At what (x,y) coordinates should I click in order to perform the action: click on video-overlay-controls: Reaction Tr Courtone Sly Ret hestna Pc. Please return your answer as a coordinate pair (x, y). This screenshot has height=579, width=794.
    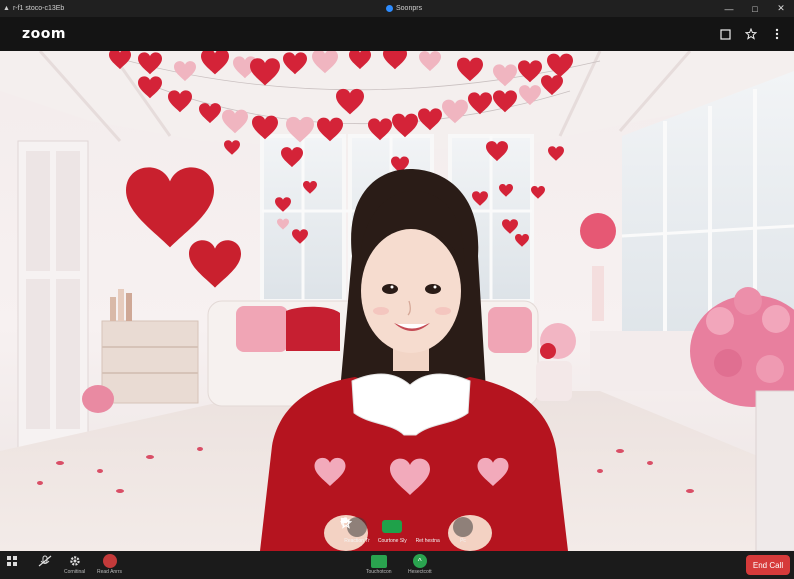
    Looking at the image, I should click on (410, 534).